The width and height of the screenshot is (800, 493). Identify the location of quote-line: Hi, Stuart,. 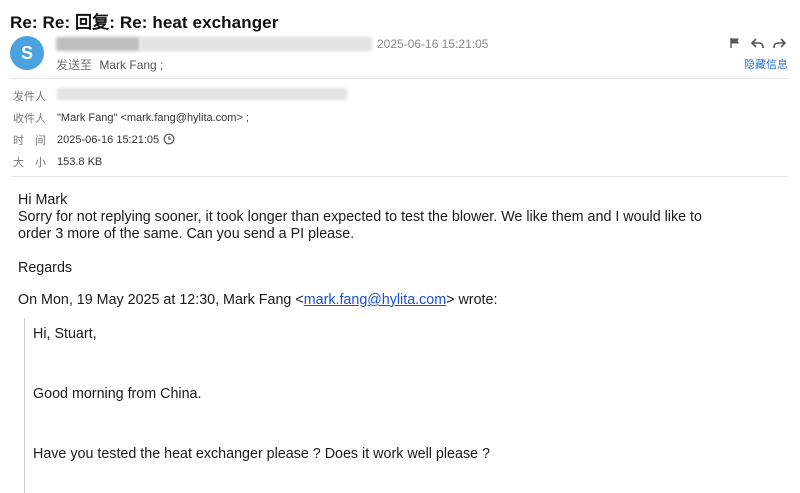
(65, 334).